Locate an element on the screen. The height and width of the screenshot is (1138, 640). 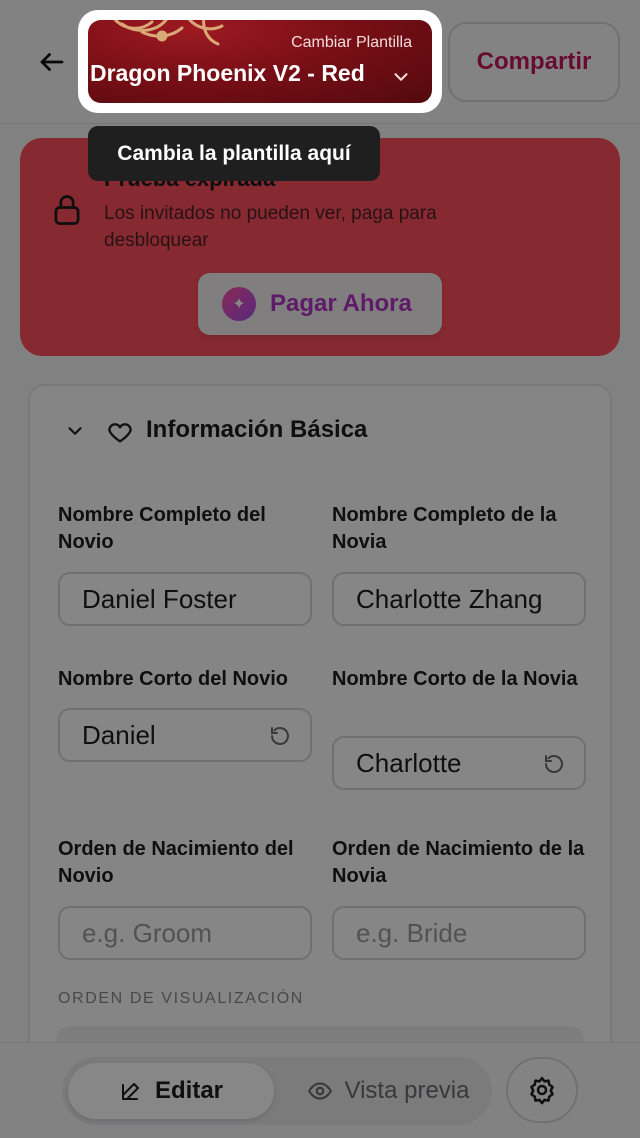
template-tooltip: Cambia la plantilla aquí is located at coordinates (234, 153).